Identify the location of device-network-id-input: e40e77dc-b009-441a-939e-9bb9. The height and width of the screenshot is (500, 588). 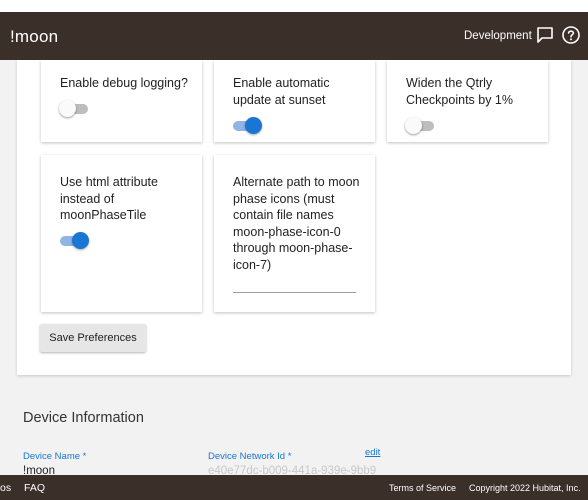
(292, 470).